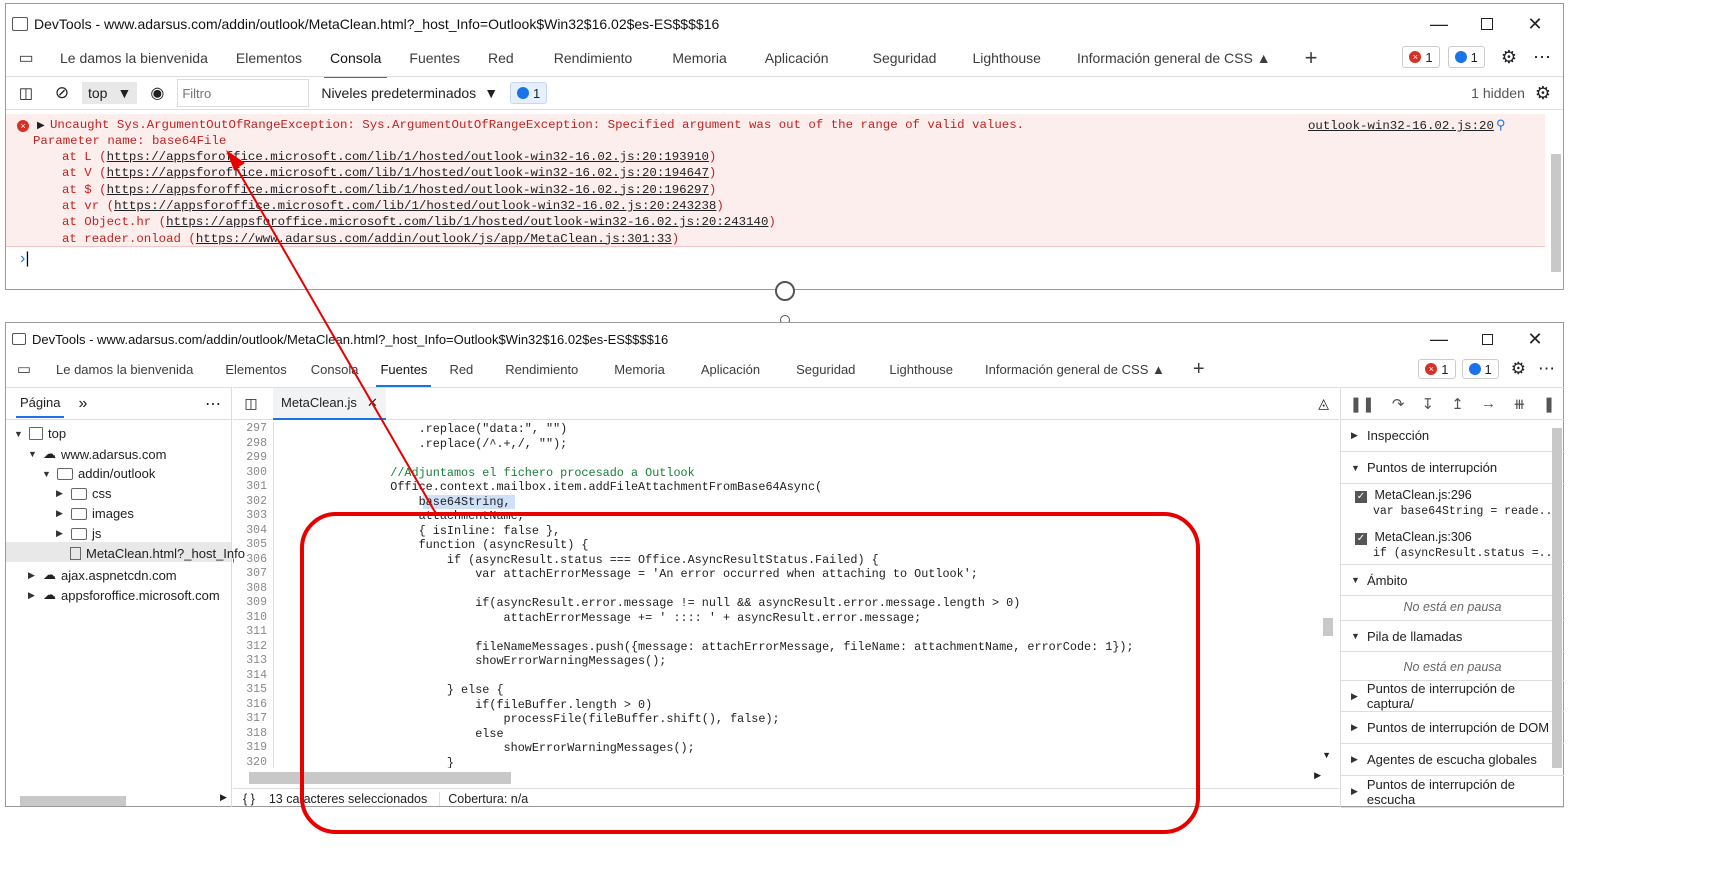 The image size is (1715, 888). What do you see at coordinates (235, 160) in the screenshot?
I see `annotation-arrowhead` at bounding box center [235, 160].